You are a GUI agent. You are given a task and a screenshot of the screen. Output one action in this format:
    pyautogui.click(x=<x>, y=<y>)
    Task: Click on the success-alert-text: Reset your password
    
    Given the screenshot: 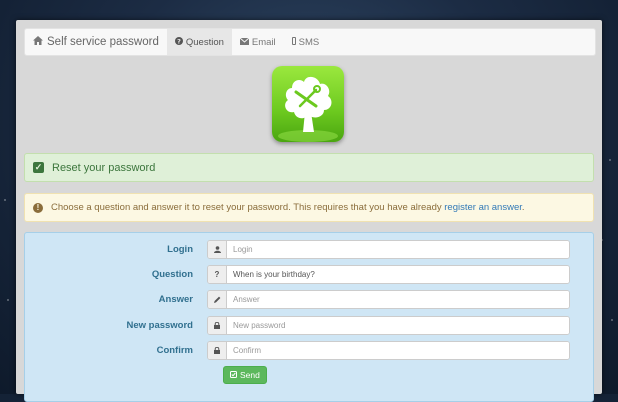 What is the action you would take?
    pyautogui.click(x=104, y=167)
    